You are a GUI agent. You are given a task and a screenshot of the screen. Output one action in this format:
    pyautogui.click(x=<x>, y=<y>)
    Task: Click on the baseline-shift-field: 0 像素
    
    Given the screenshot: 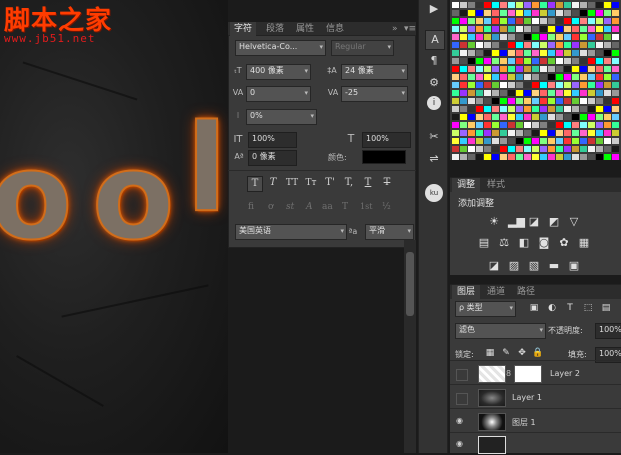 What is the action you would take?
    pyautogui.click(x=272, y=158)
    